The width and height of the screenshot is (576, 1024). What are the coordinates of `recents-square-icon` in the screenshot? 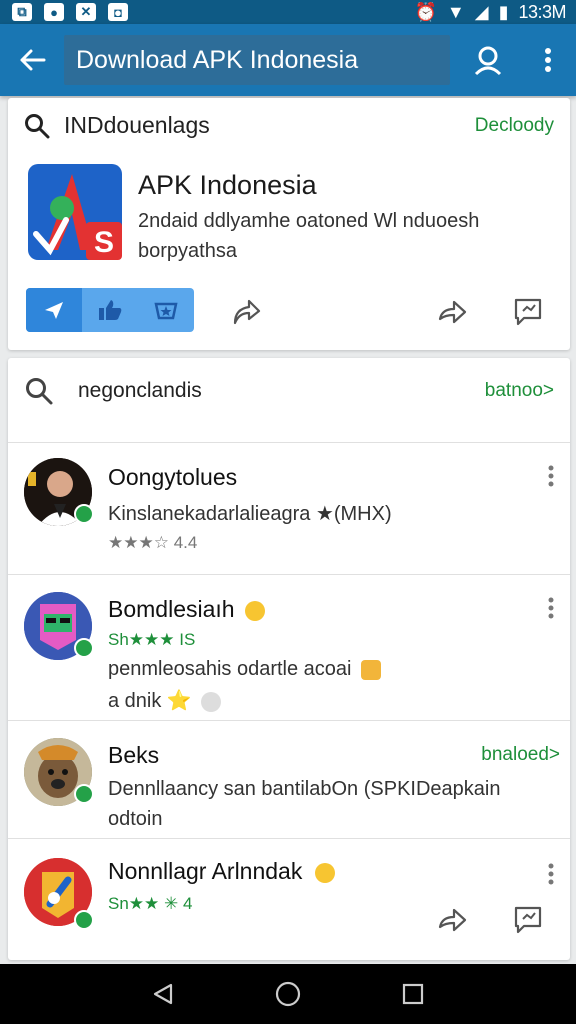 It's located at (413, 994).